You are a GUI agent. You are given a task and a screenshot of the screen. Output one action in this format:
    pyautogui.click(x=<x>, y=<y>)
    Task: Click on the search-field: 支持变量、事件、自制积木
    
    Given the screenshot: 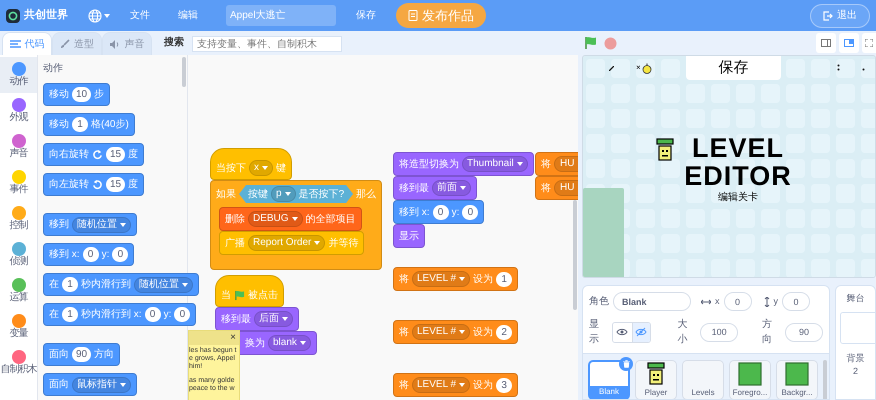 What is the action you would take?
    pyautogui.click(x=267, y=44)
    